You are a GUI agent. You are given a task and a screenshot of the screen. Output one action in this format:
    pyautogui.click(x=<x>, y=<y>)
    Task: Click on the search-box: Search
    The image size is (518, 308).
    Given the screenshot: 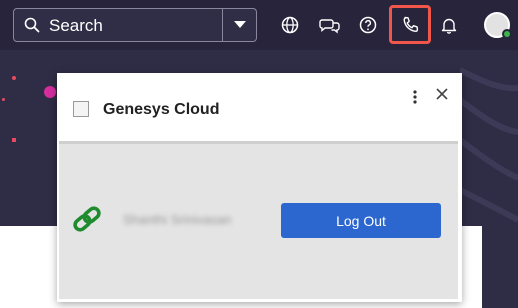 What is the action you would take?
    pyautogui.click(x=135, y=25)
    